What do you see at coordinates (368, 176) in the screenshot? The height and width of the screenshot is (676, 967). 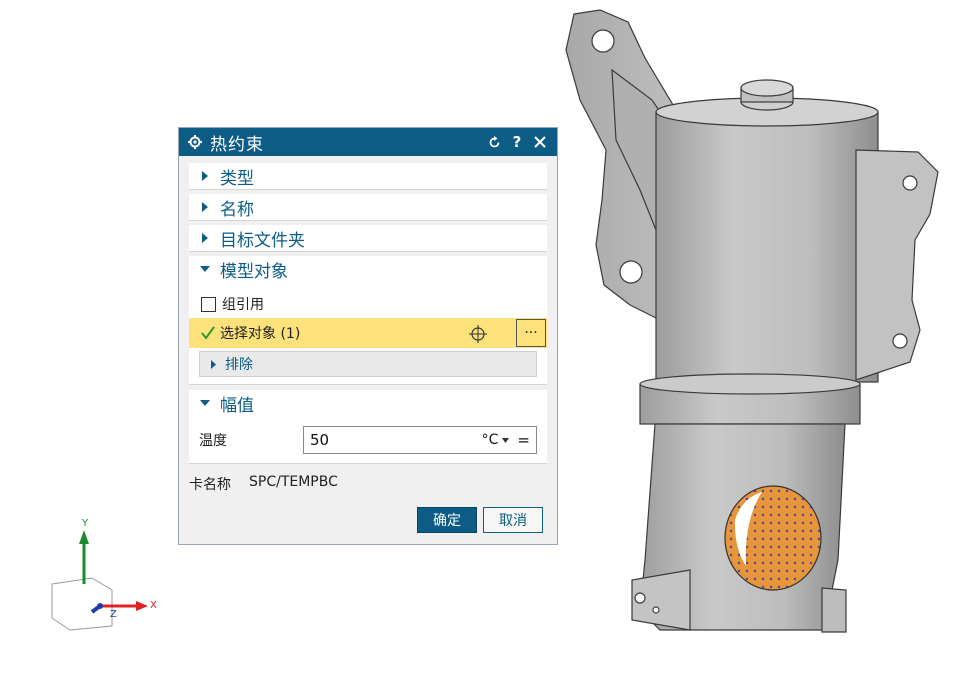 I see `section-type: 类型` at bounding box center [368, 176].